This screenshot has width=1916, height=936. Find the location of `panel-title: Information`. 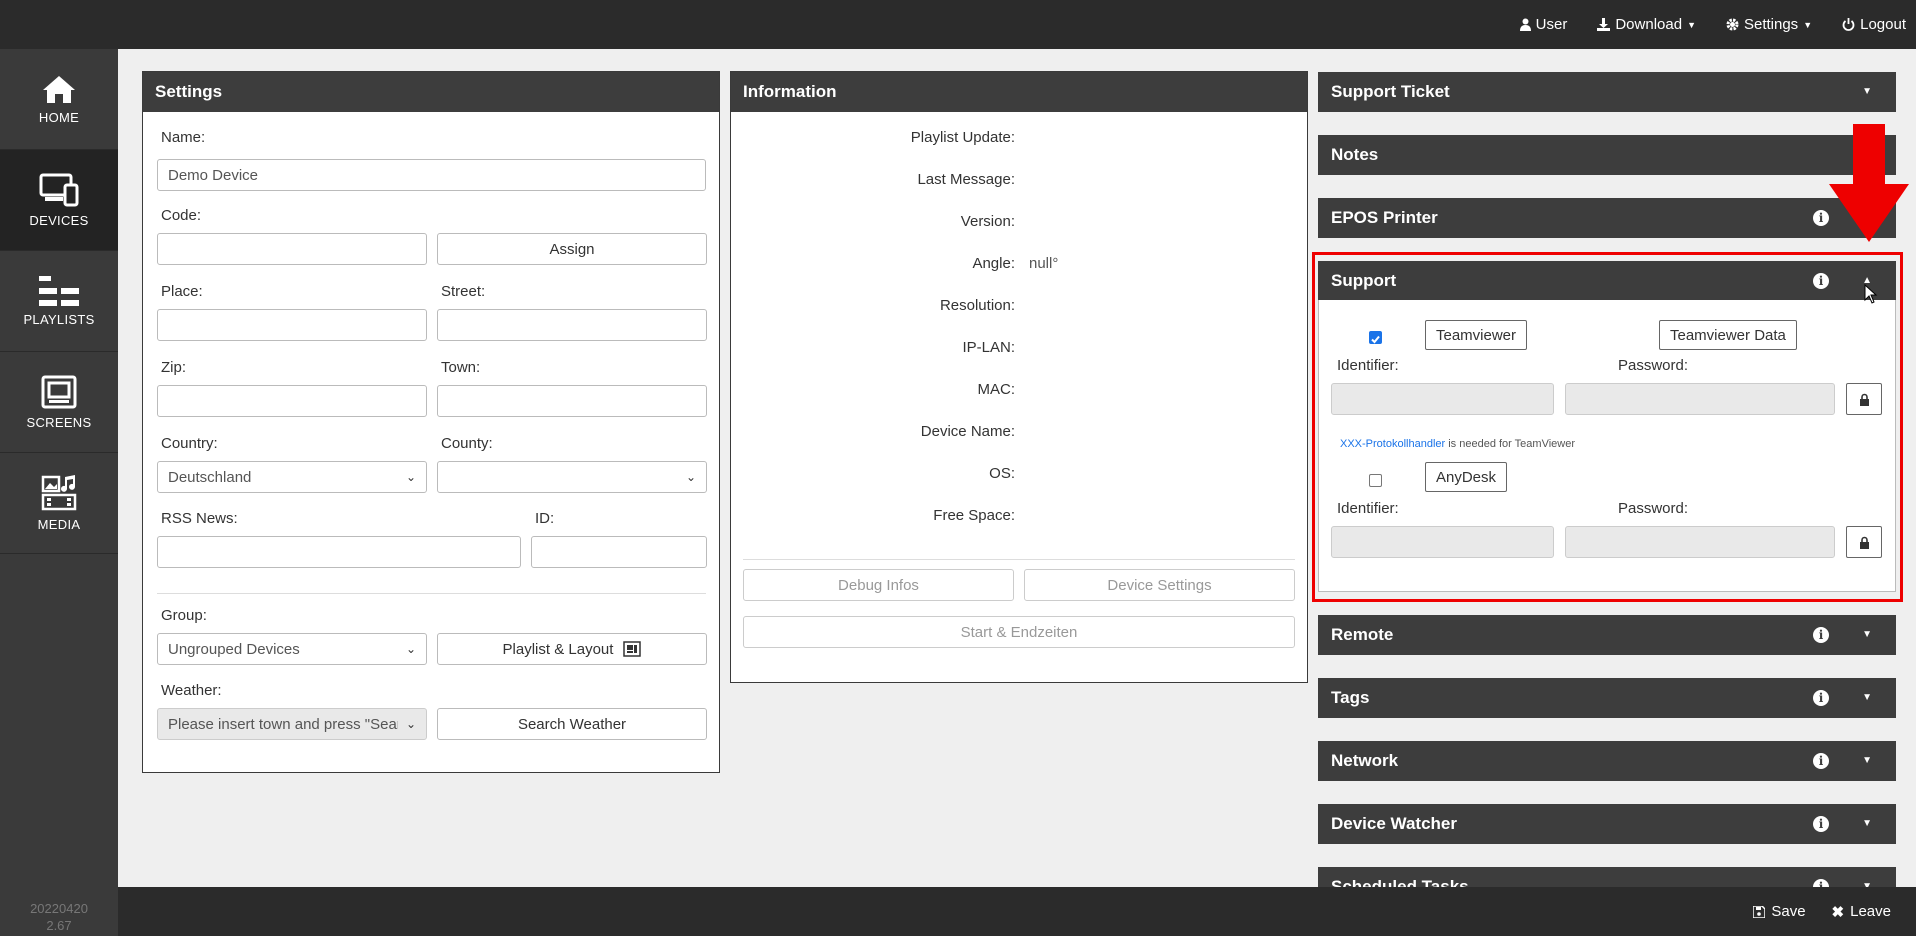

panel-title: Information is located at coordinates (1019, 92).